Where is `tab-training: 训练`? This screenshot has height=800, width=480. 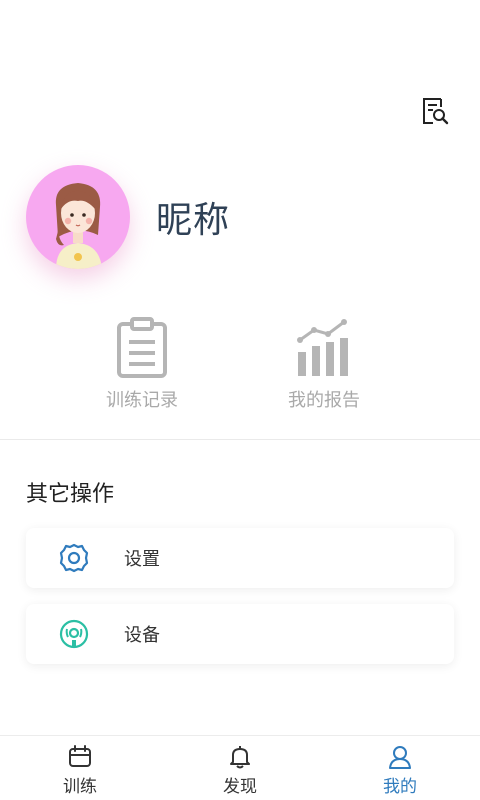
tab-training: 训练 is located at coordinates (80, 768).